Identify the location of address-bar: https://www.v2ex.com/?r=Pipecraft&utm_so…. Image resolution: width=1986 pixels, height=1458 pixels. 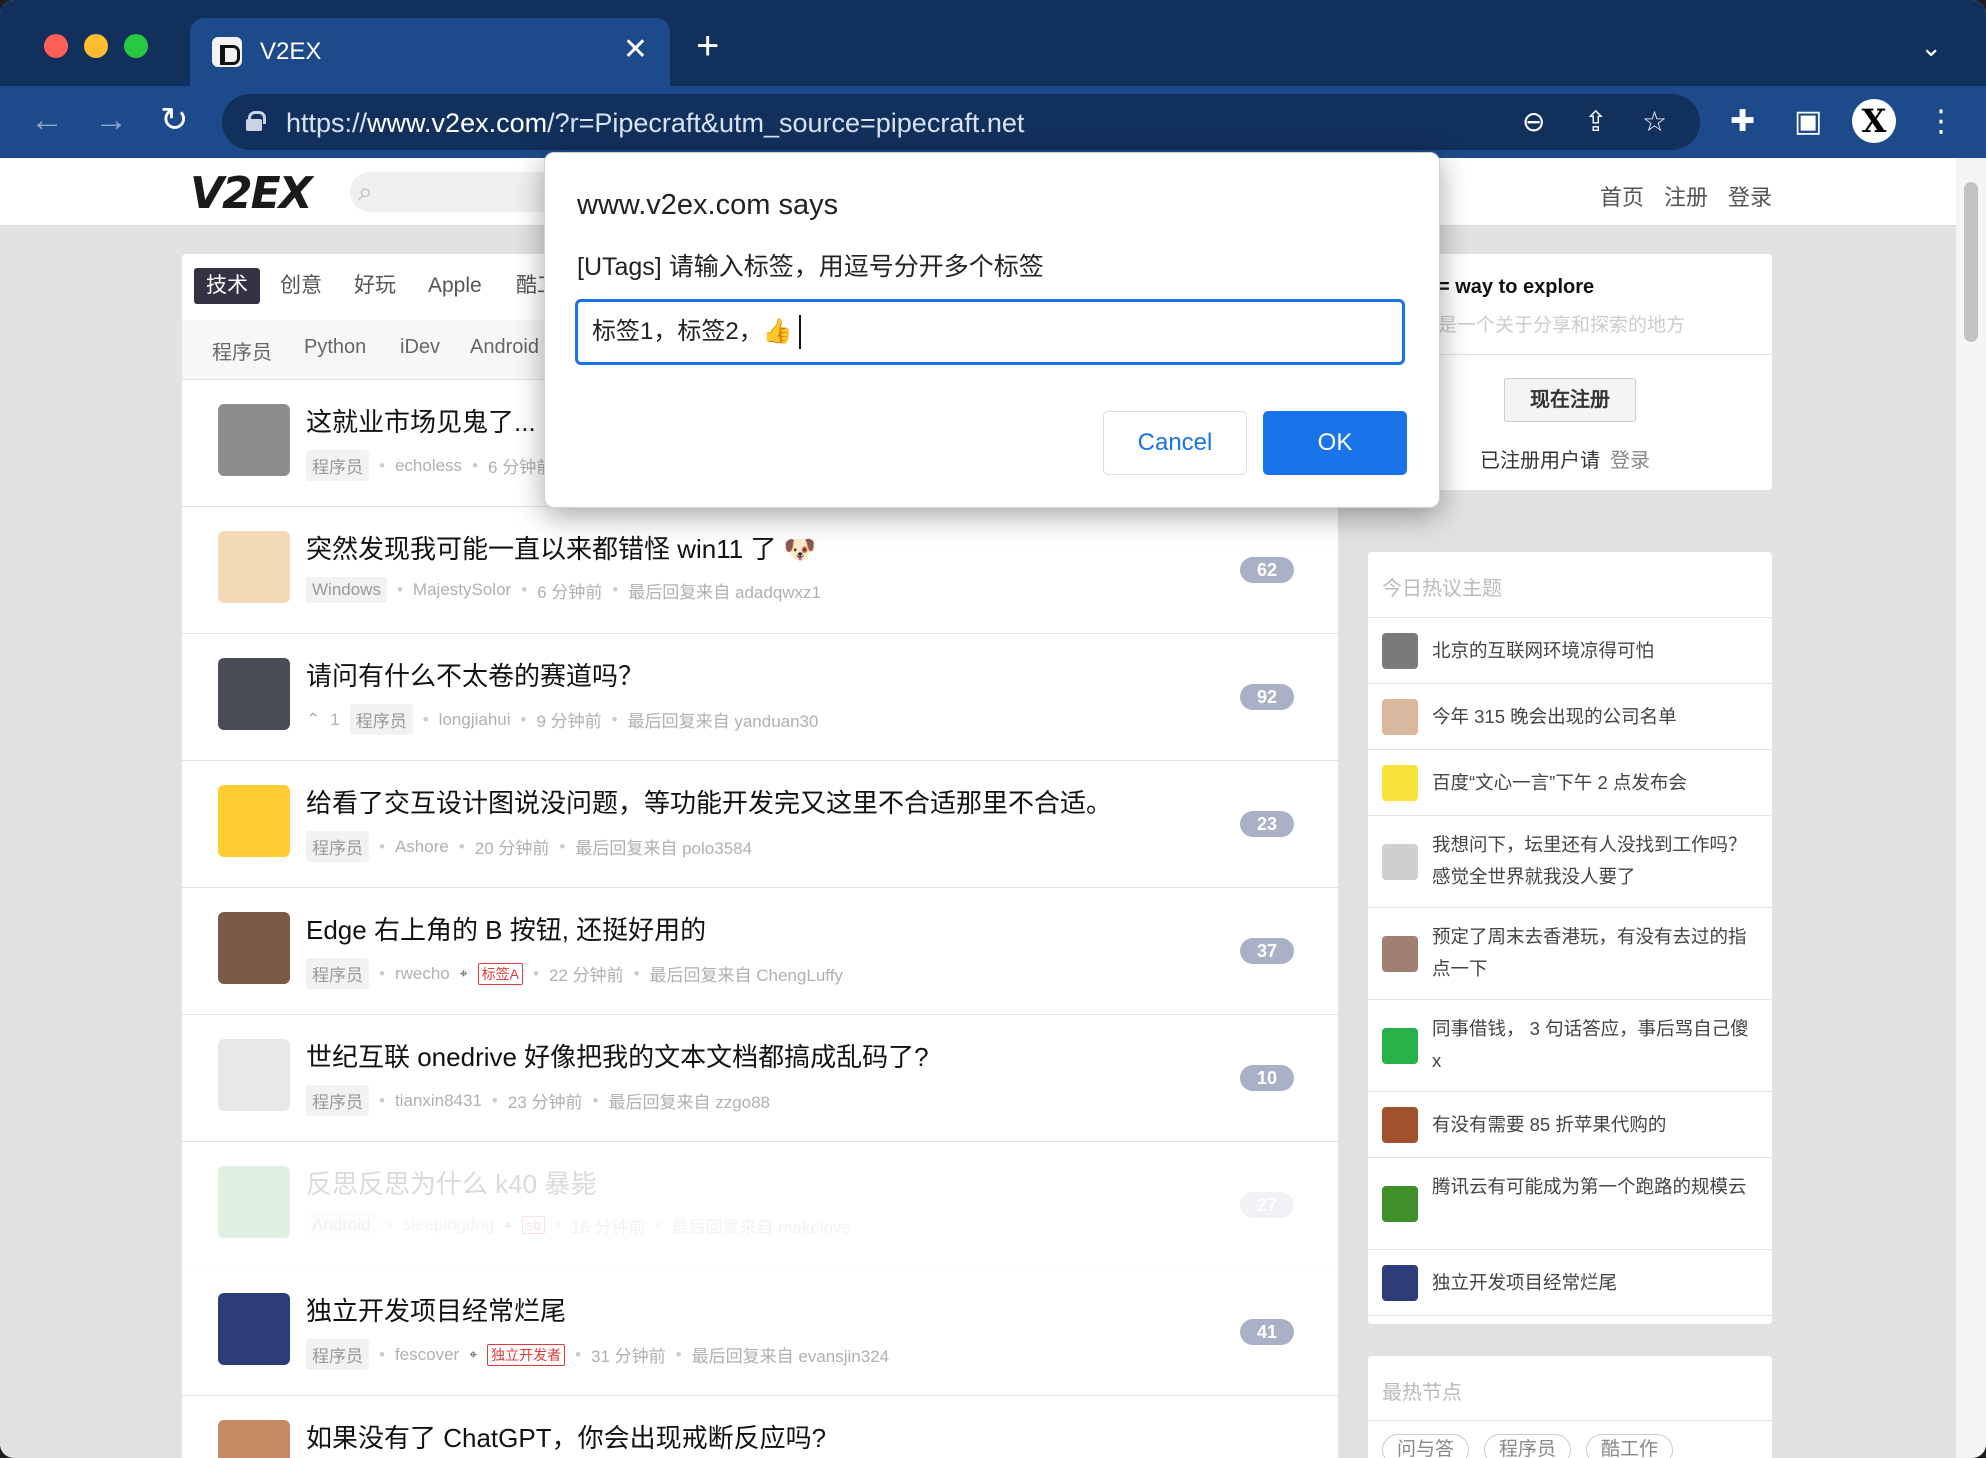
(961, 122).